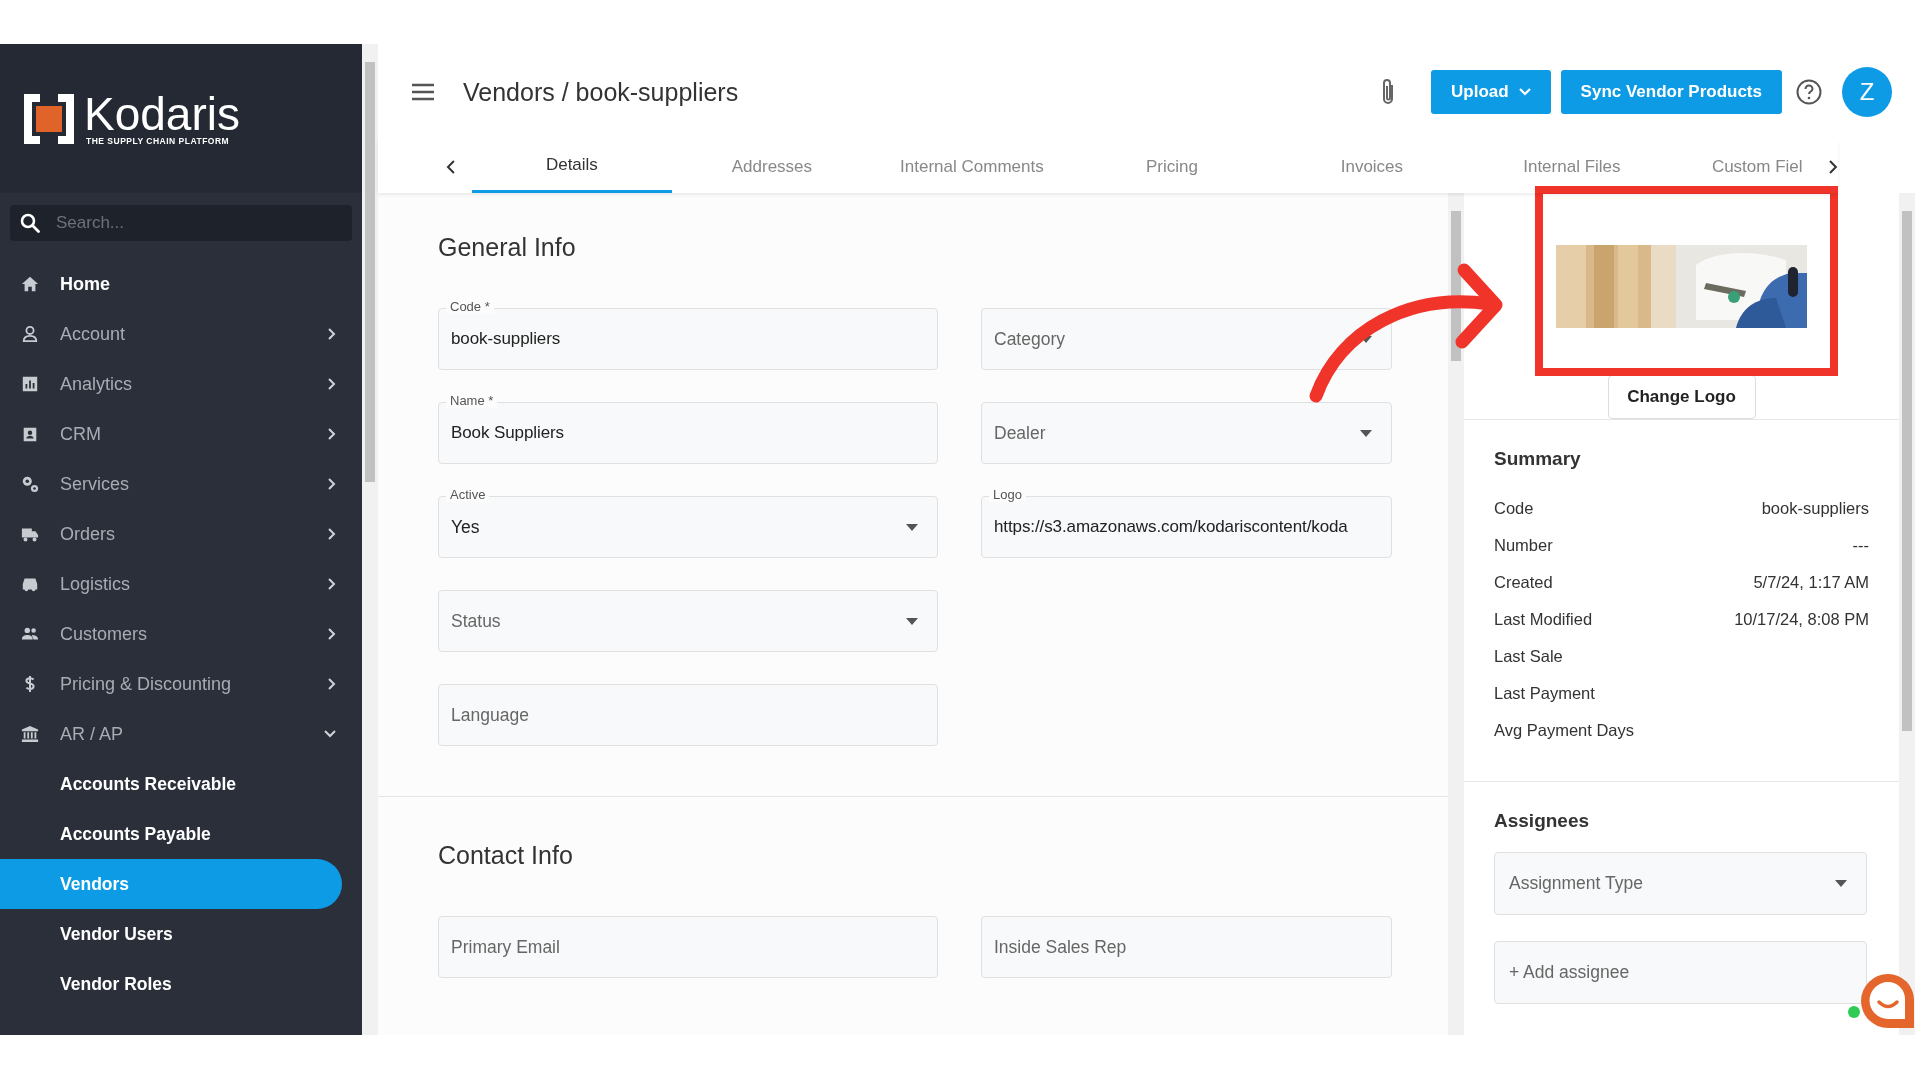 The image size is (1920, 1080). What do you see at coordinates (158, 140) in the screenshot?
I see `logo-tagline: THE SUPPLY CHAIN PLATFORM` at bounding box center [158, 140].